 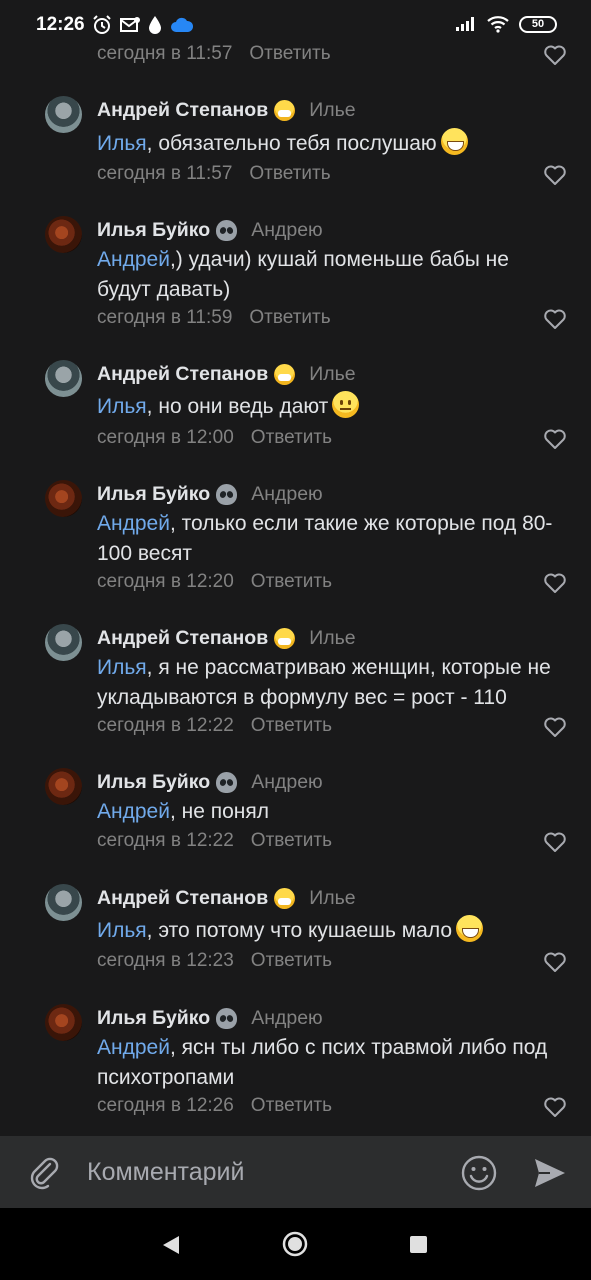 I want to click on comment-time: сегодня в 12:00, so click(x=165, y=437).